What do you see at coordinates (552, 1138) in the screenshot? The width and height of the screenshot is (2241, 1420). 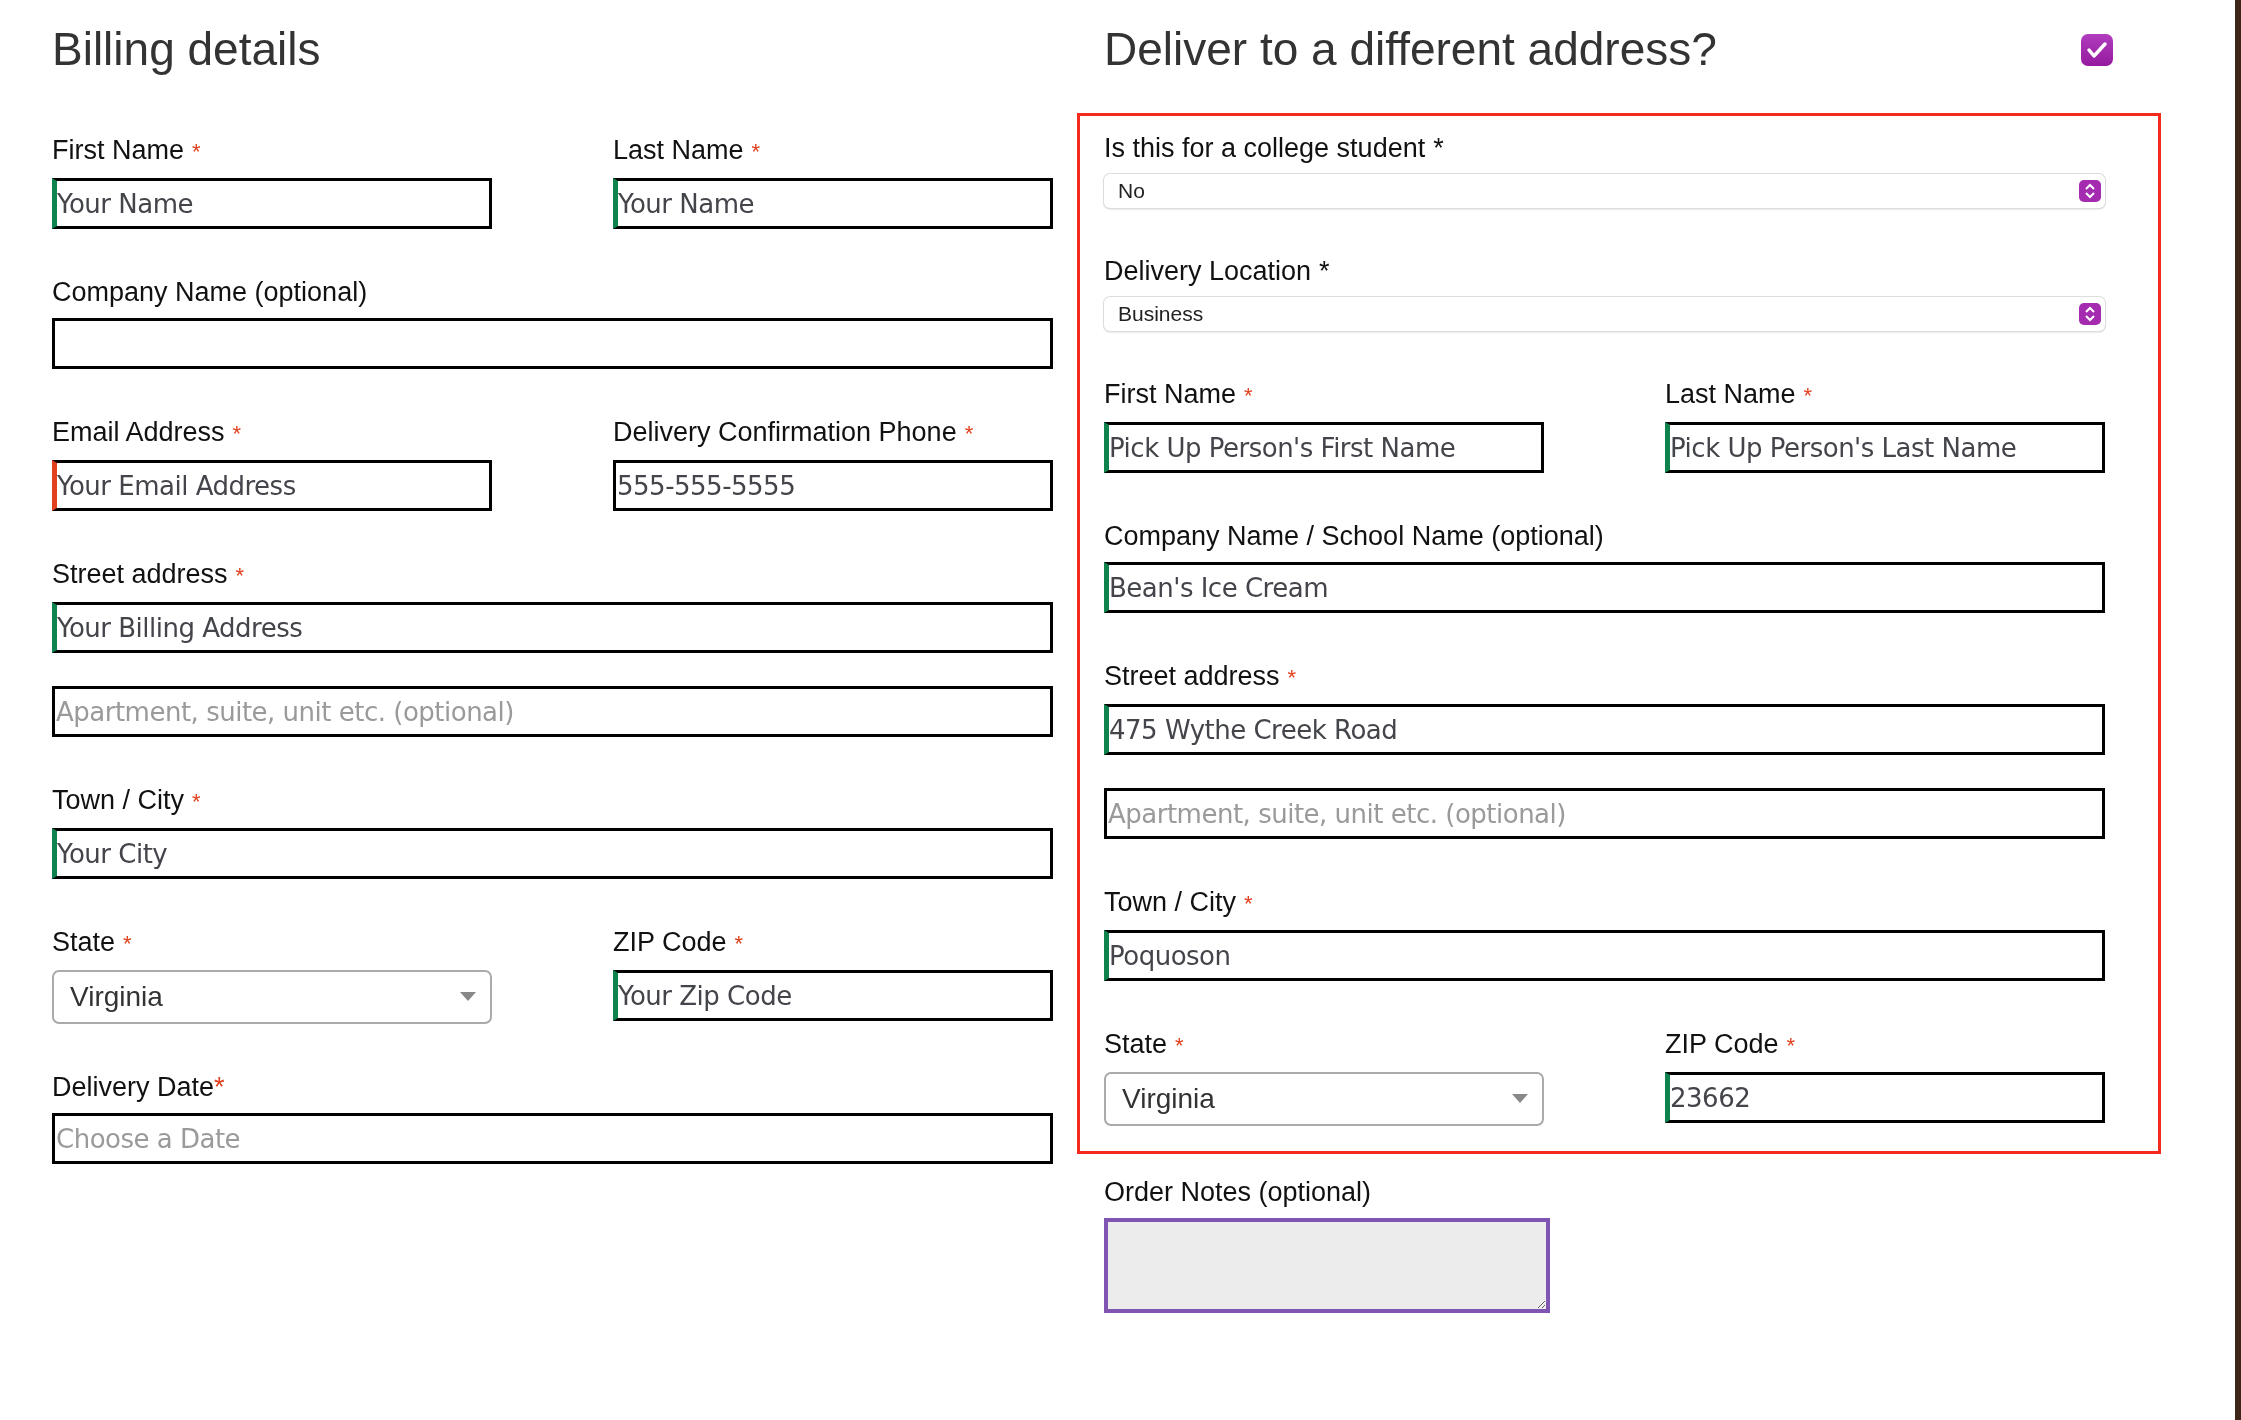 I see `text-field: Choose a Date` at bounding box center [552, 1138].